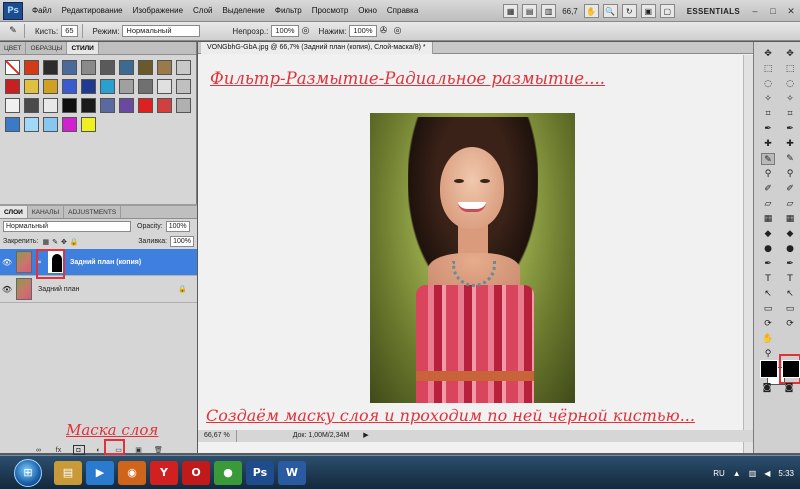 The height and width of the screenshot is (489, 800). I want to click on blend-mode-select: Нормальный, so click(67, 226).